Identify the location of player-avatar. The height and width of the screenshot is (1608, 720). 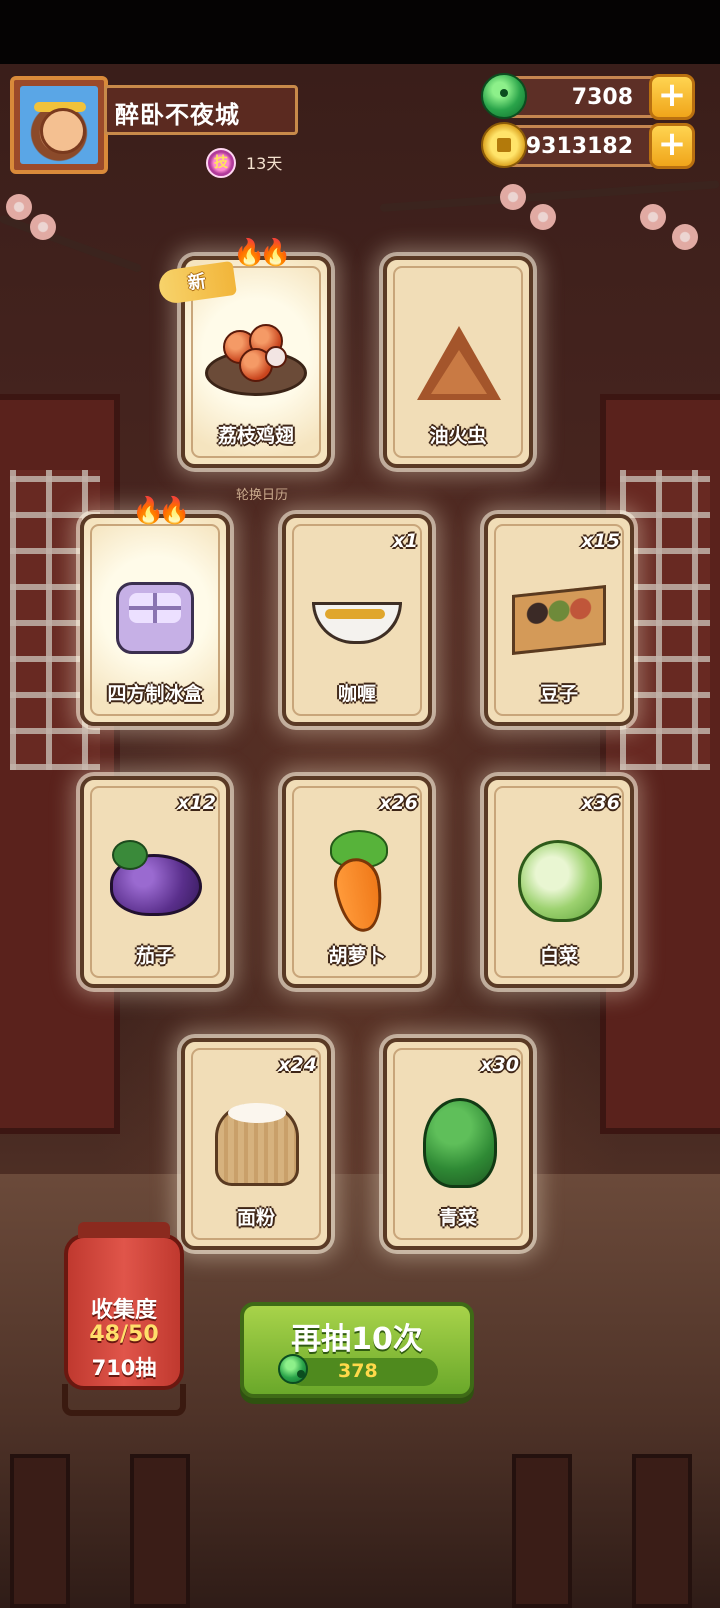
(59, 125).